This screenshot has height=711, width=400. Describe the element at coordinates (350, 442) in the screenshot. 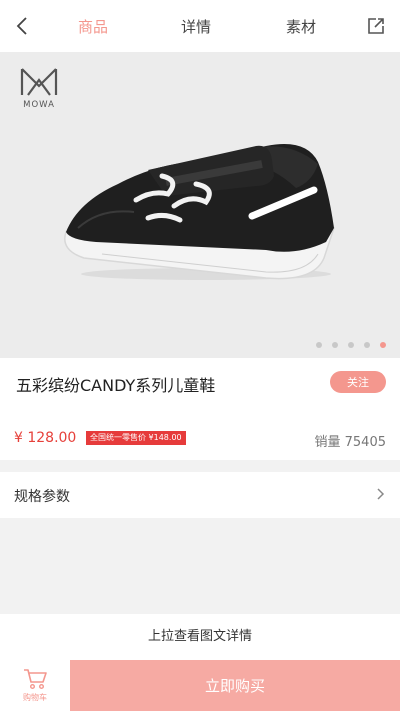

I see `sales-count: 销量 75405` at that location.